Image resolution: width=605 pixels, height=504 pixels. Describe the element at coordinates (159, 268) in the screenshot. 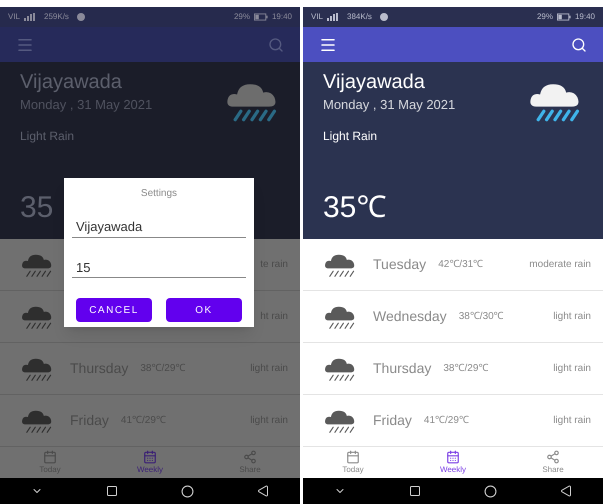

I see `days-input: 15` at that location.